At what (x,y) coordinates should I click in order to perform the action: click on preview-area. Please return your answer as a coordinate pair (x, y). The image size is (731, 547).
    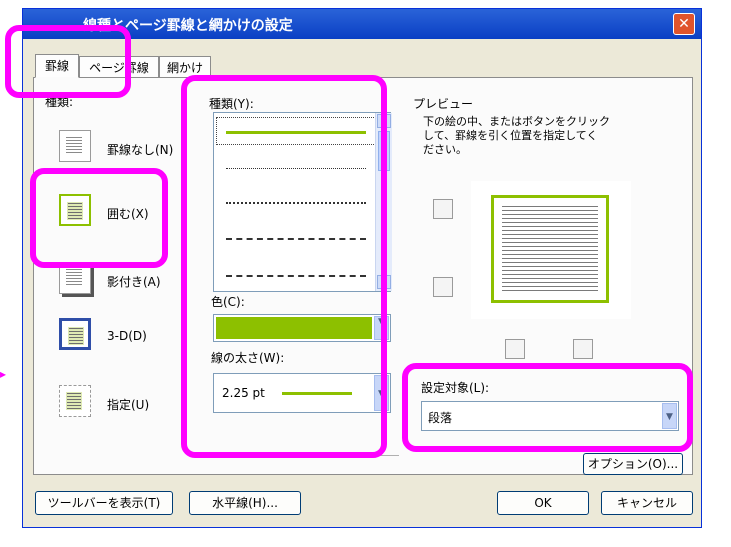
    Looking at the image, I should click on (551, 250).